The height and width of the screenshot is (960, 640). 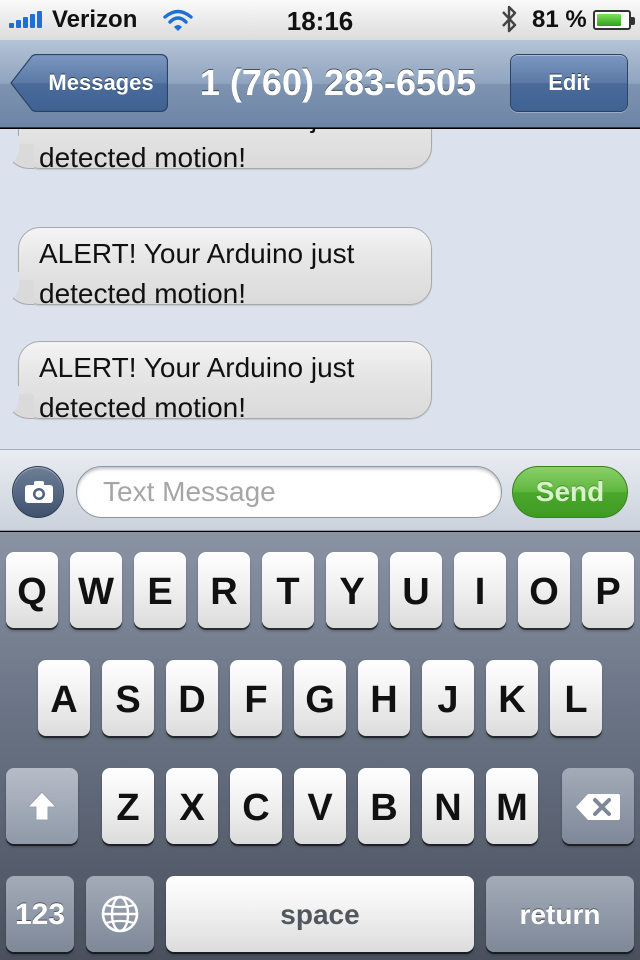 I want to click on bluetooth-icon, so click(x=509, y=19).